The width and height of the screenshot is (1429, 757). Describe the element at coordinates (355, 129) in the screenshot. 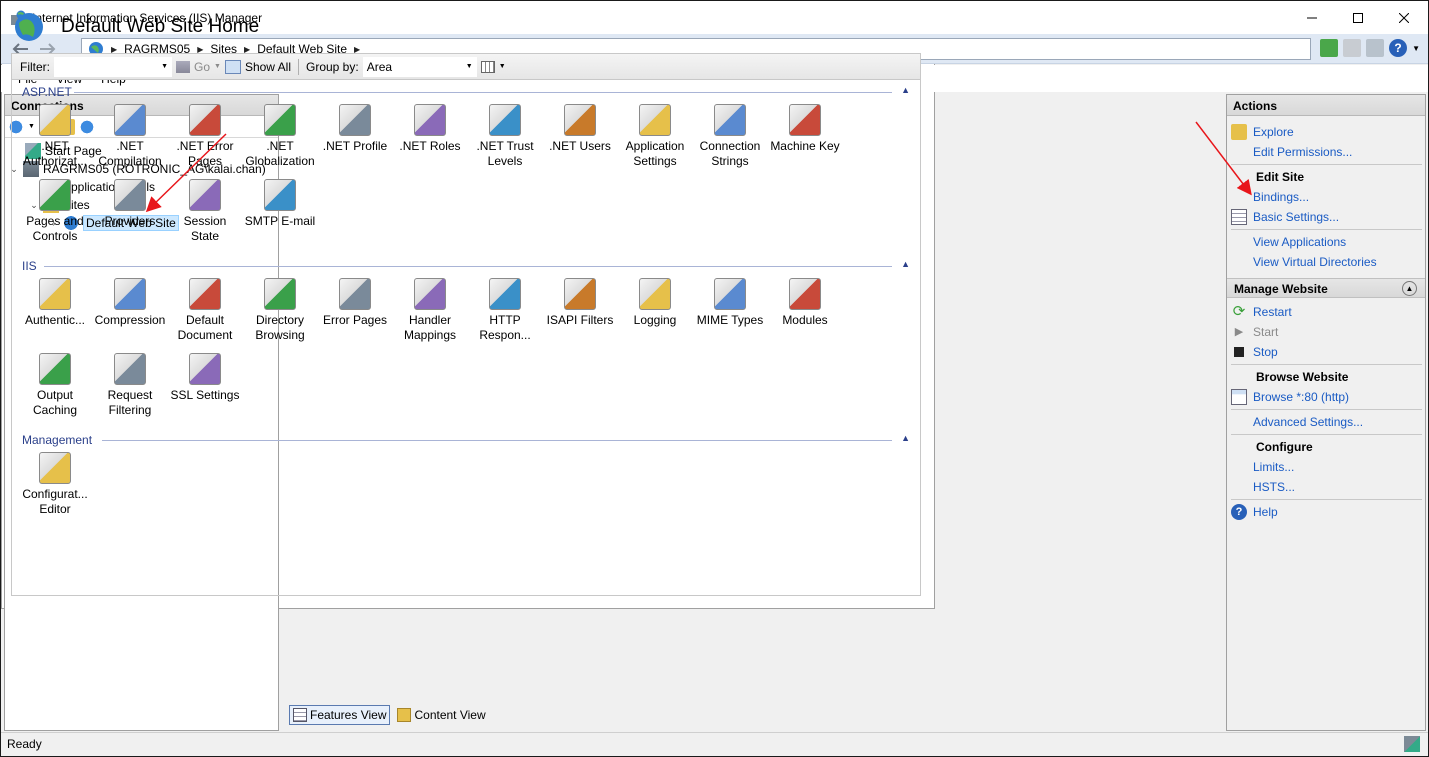

I see `feature-net-profile: .NET Profile` at that location.